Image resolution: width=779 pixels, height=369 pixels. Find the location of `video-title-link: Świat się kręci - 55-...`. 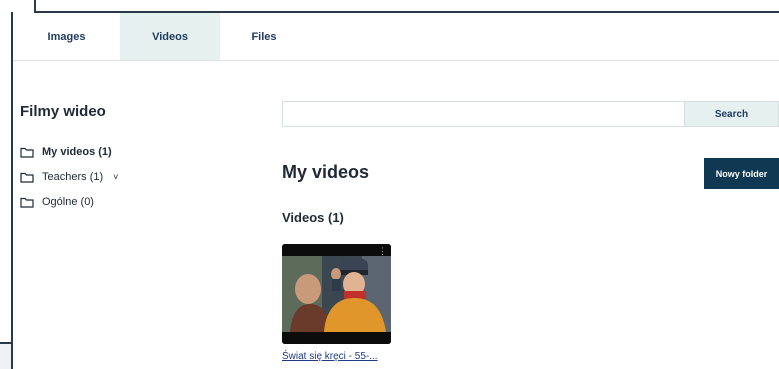

video-title-link: Świat się kręci - 55-... is located at coordinates (330, 356).